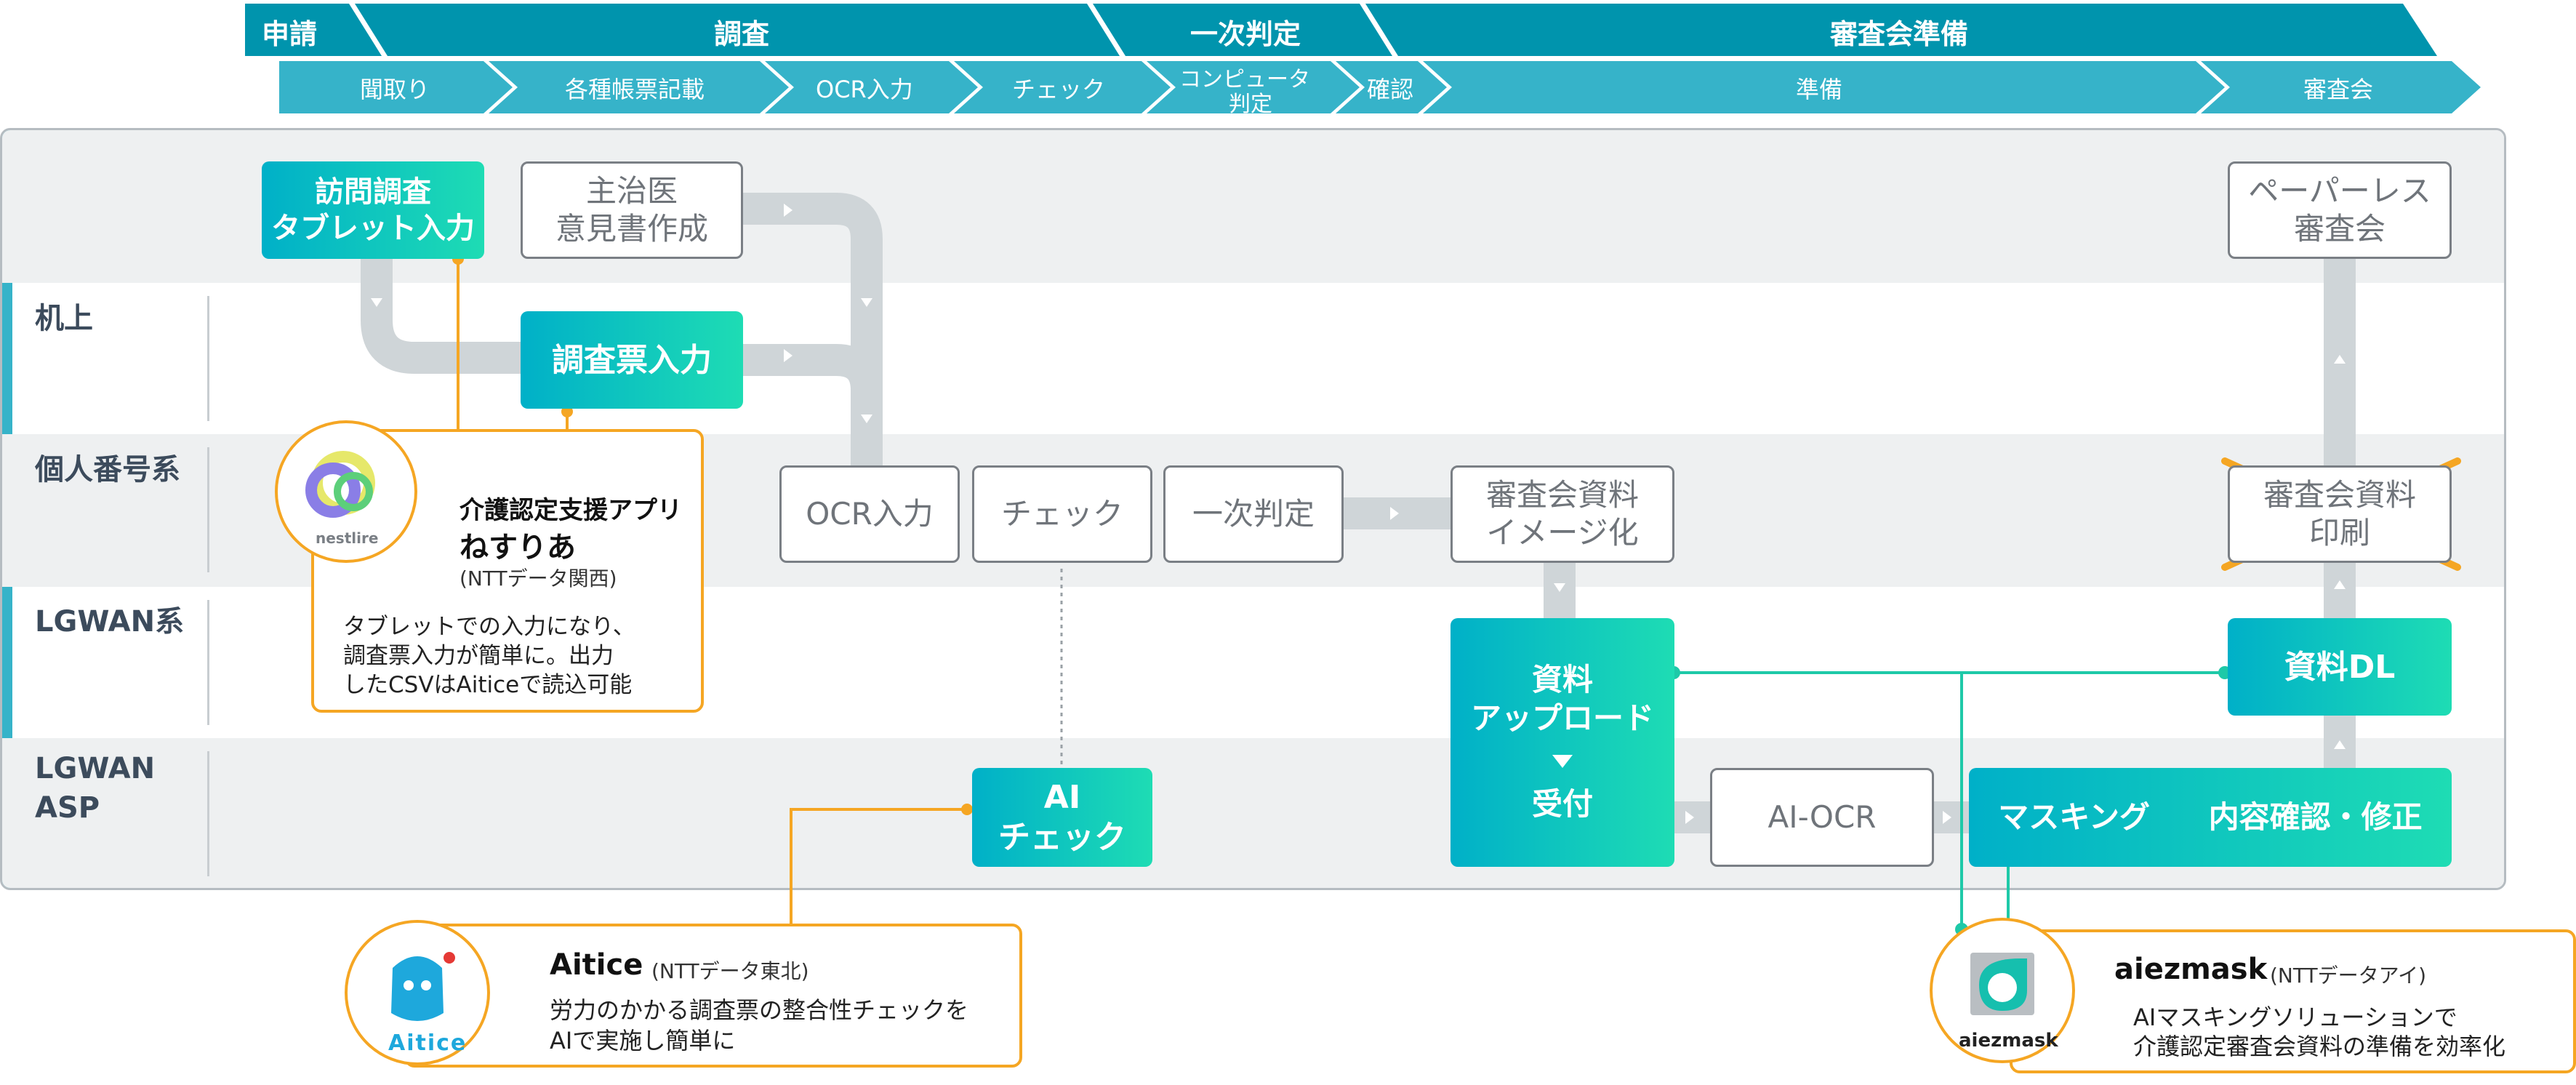 The width and height of the screenshot is (2576, 1085). I want to click on box-check-label: チェック, so click(1061, 513).